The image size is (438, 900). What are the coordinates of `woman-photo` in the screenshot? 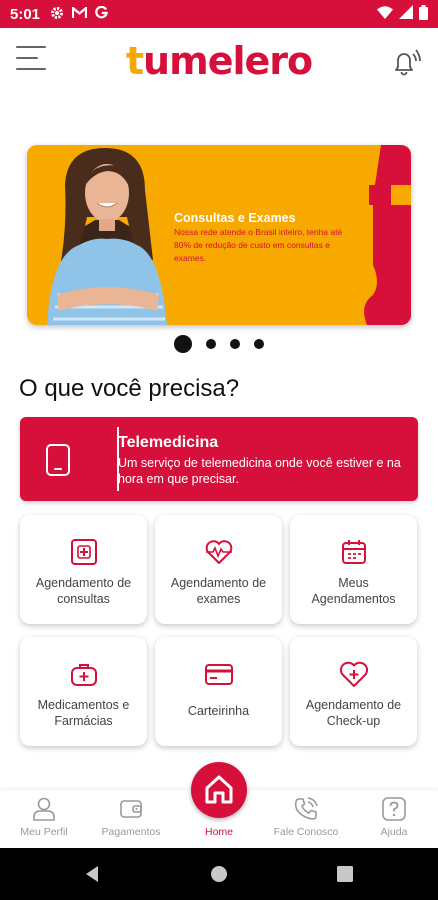 It's located at (107, 236).